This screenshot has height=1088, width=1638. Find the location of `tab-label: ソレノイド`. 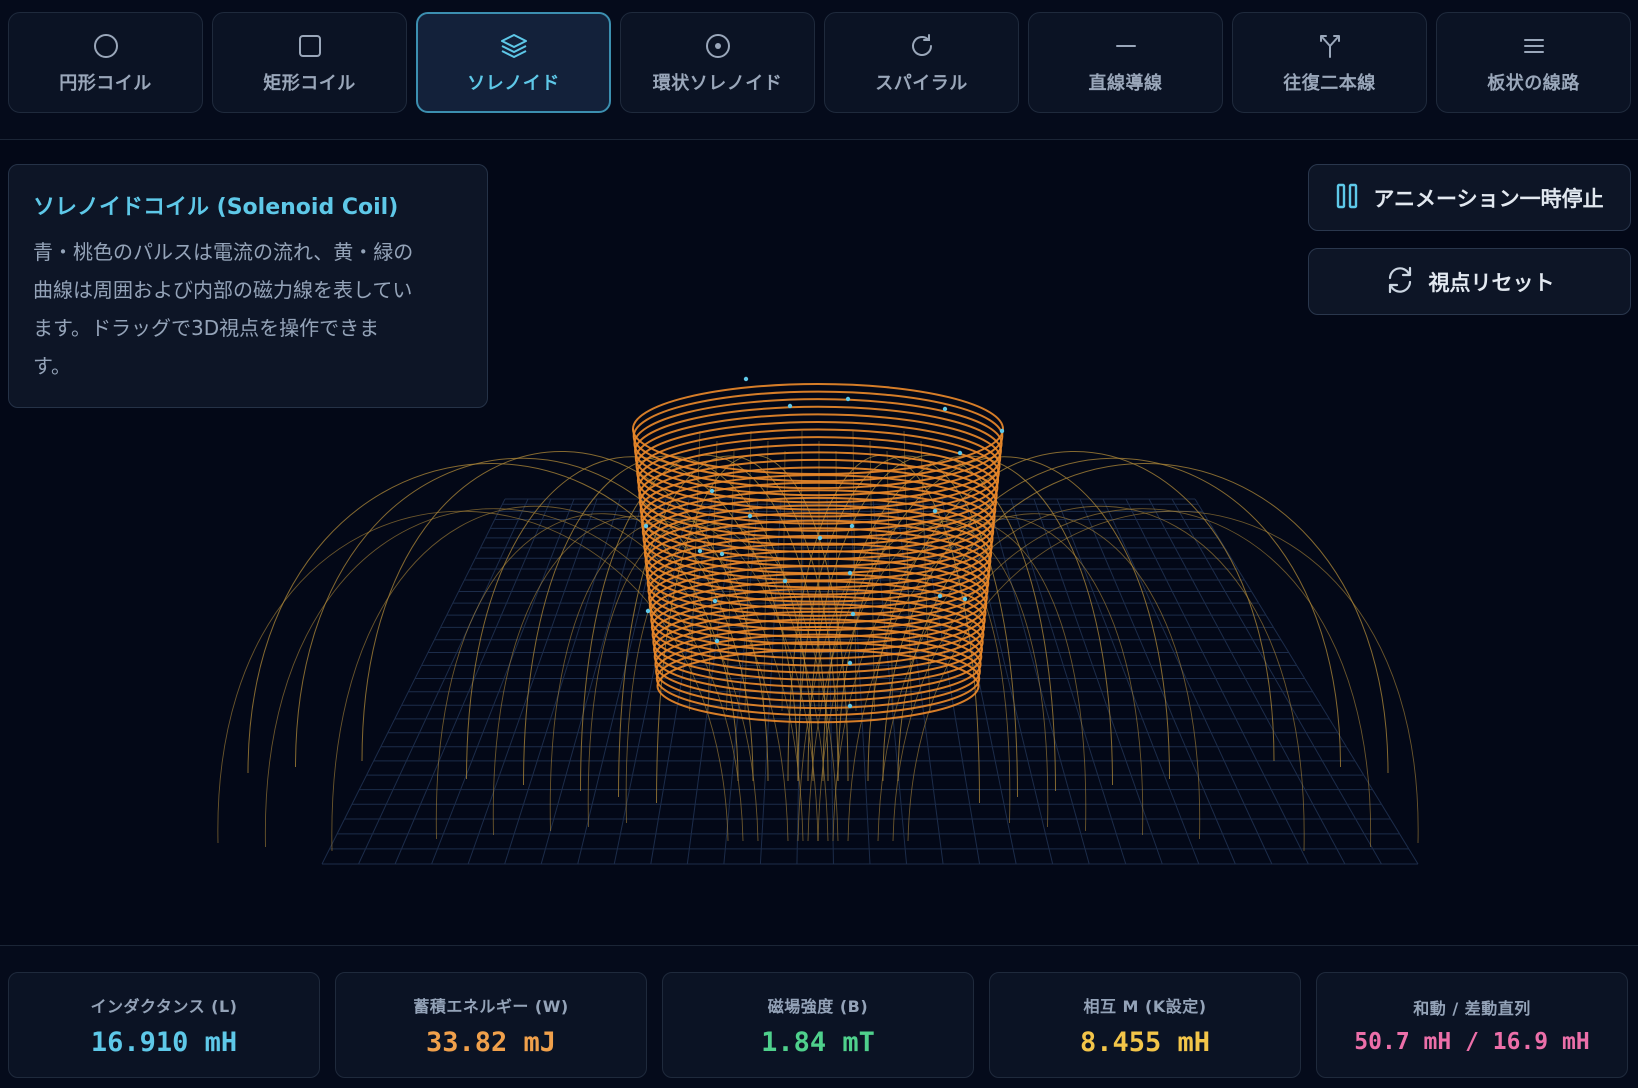

tab-label: ソレノイド is located at coordinates (513, 83).